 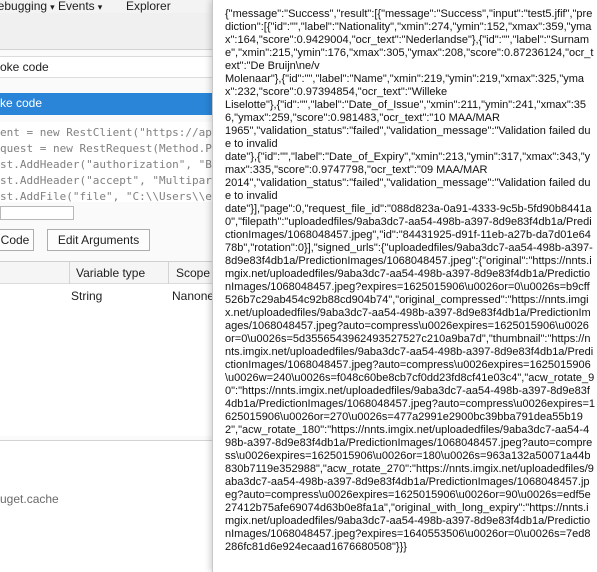 What do you see at coordinates (193, 273) in the screenshot?
I see `column-header-scope: Scope` at bounding box center [193, 273].